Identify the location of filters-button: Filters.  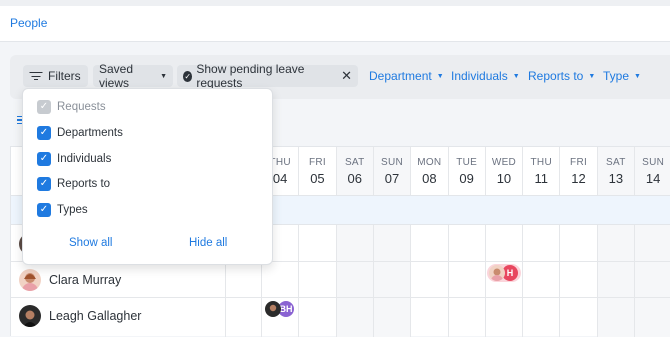
(55, 76).